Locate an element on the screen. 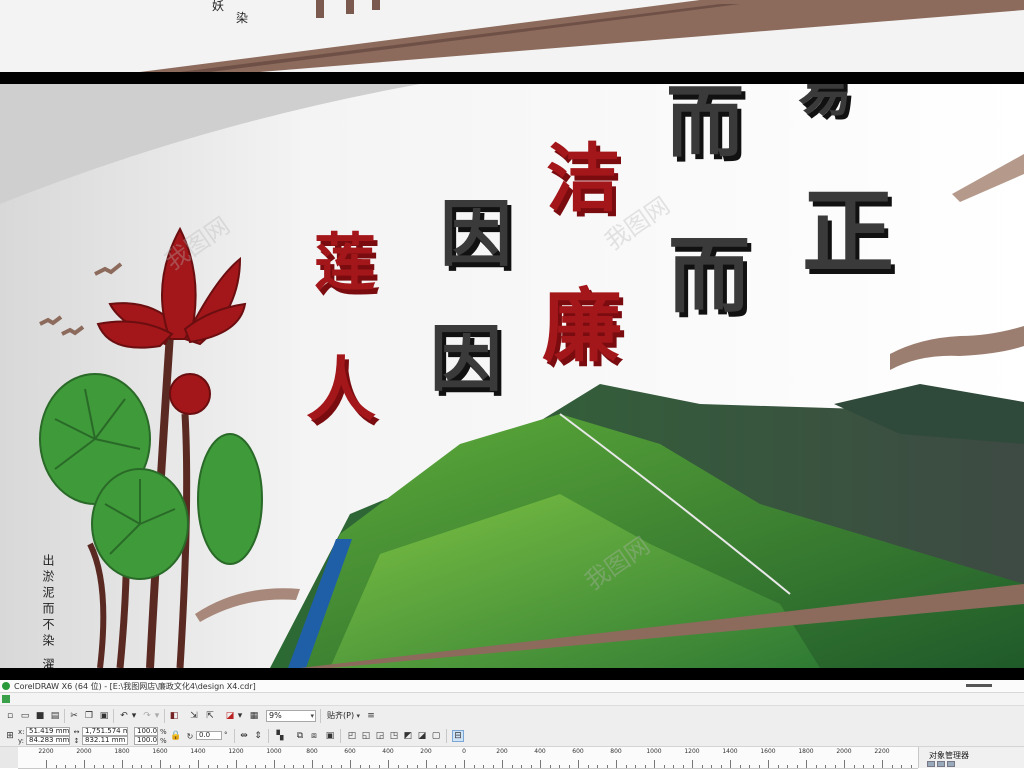 This screenshot has height=769, width=1024. height-field: 832.11 mm is located at coordinates (105, 740).